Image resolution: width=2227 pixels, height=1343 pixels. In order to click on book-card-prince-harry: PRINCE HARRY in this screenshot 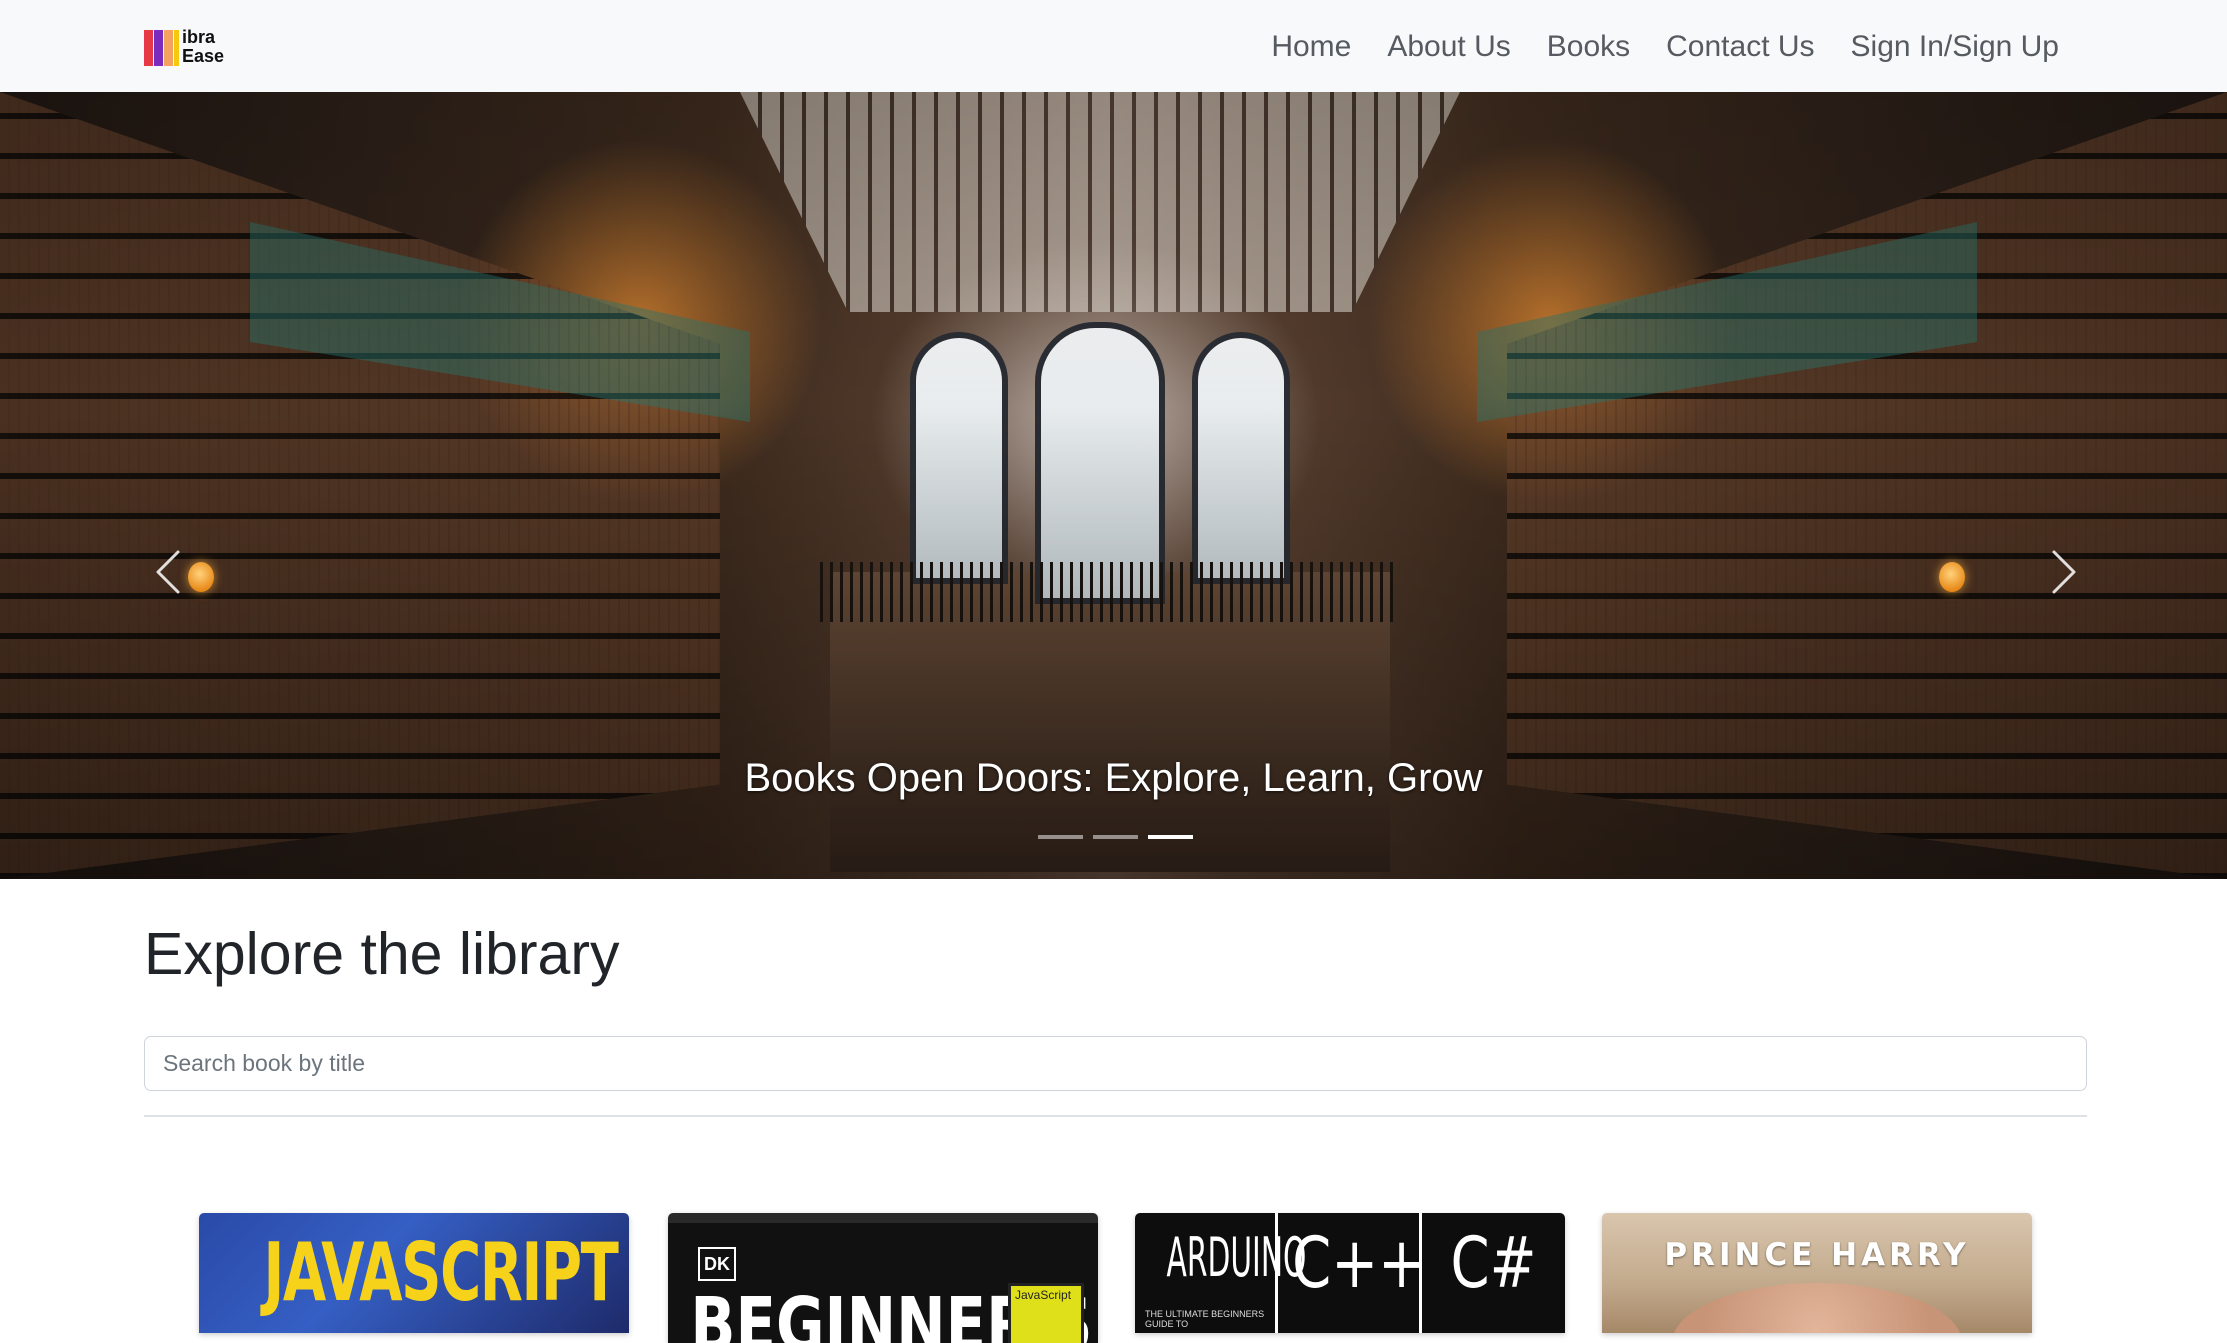, I will do `click(1817, 1273)`.